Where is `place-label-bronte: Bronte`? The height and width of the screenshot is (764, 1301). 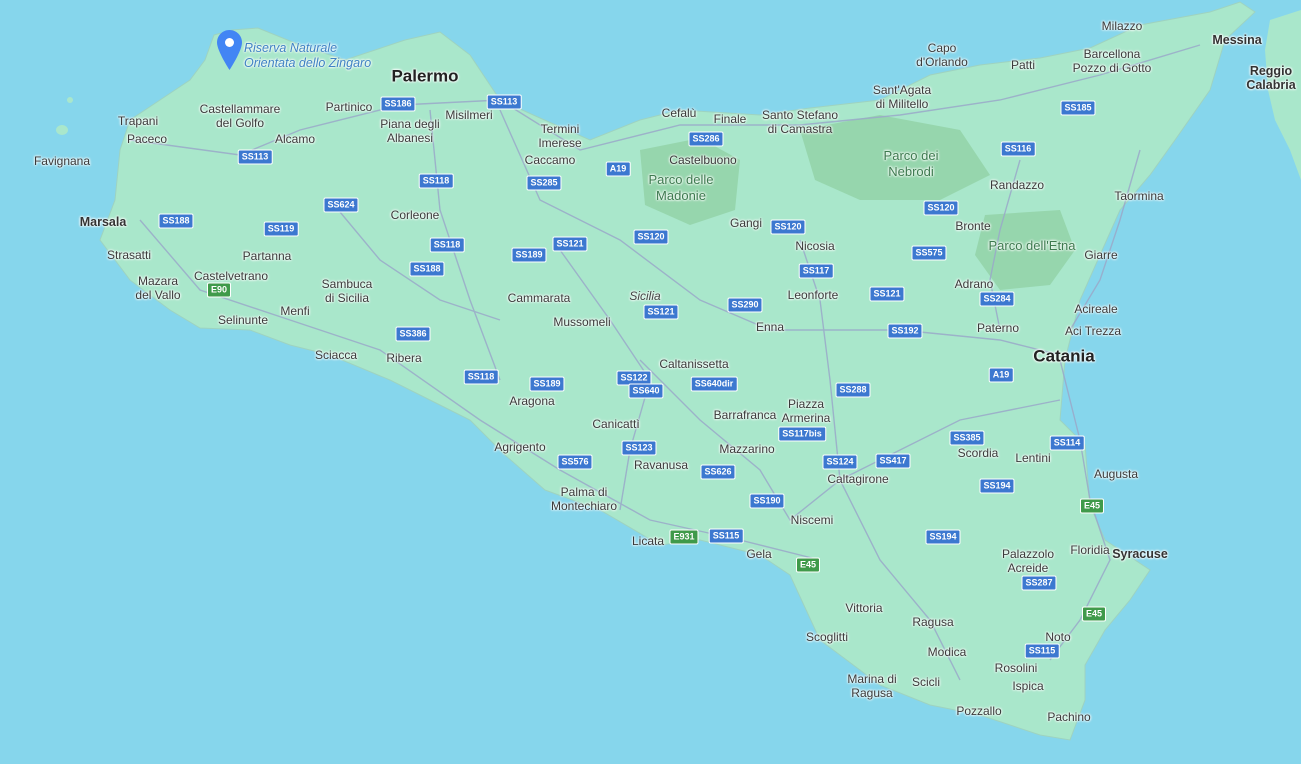
place-label-bronte: Bronte is located at coordinates (972, 226).